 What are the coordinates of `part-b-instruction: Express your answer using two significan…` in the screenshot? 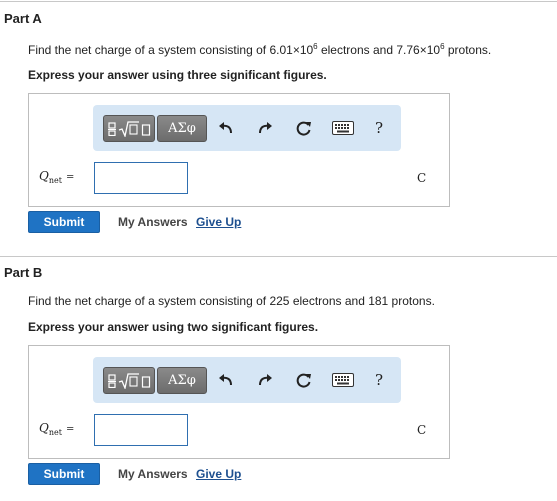 It's located at (173, 327).